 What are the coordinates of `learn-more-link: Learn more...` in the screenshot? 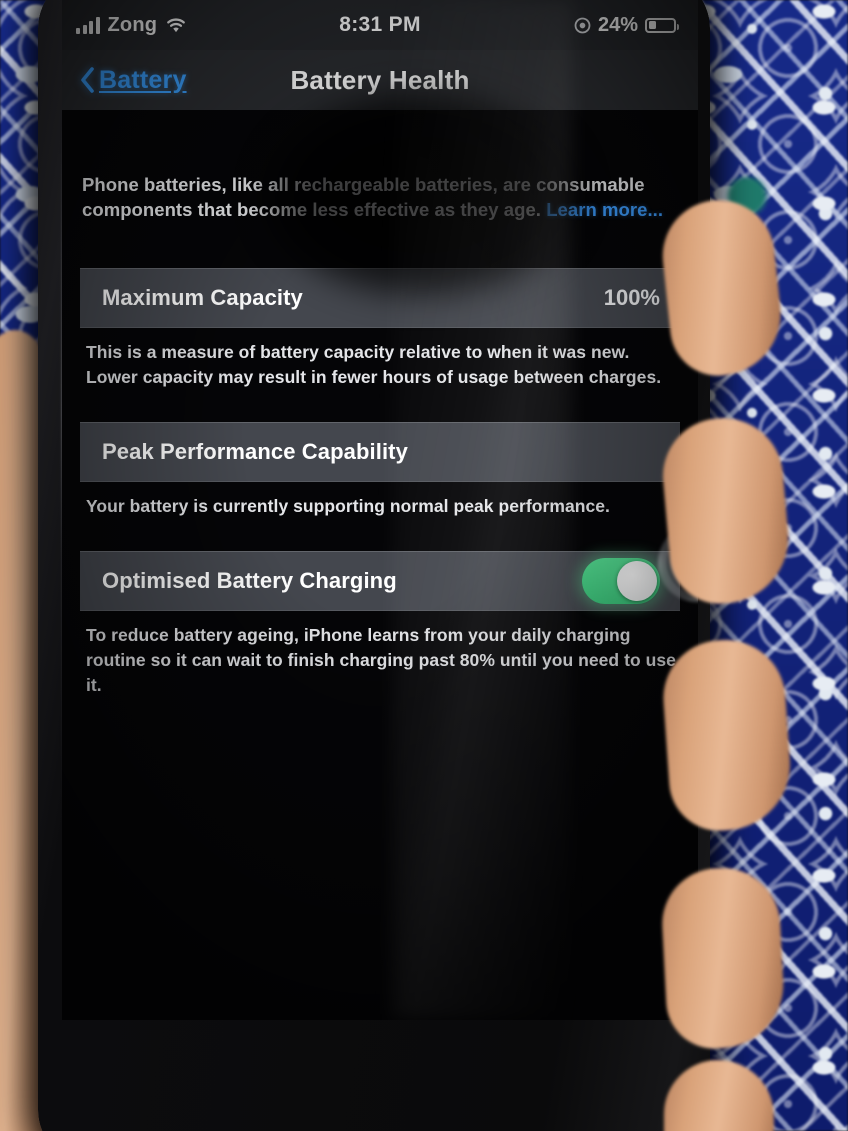 It's located at (604, 209).